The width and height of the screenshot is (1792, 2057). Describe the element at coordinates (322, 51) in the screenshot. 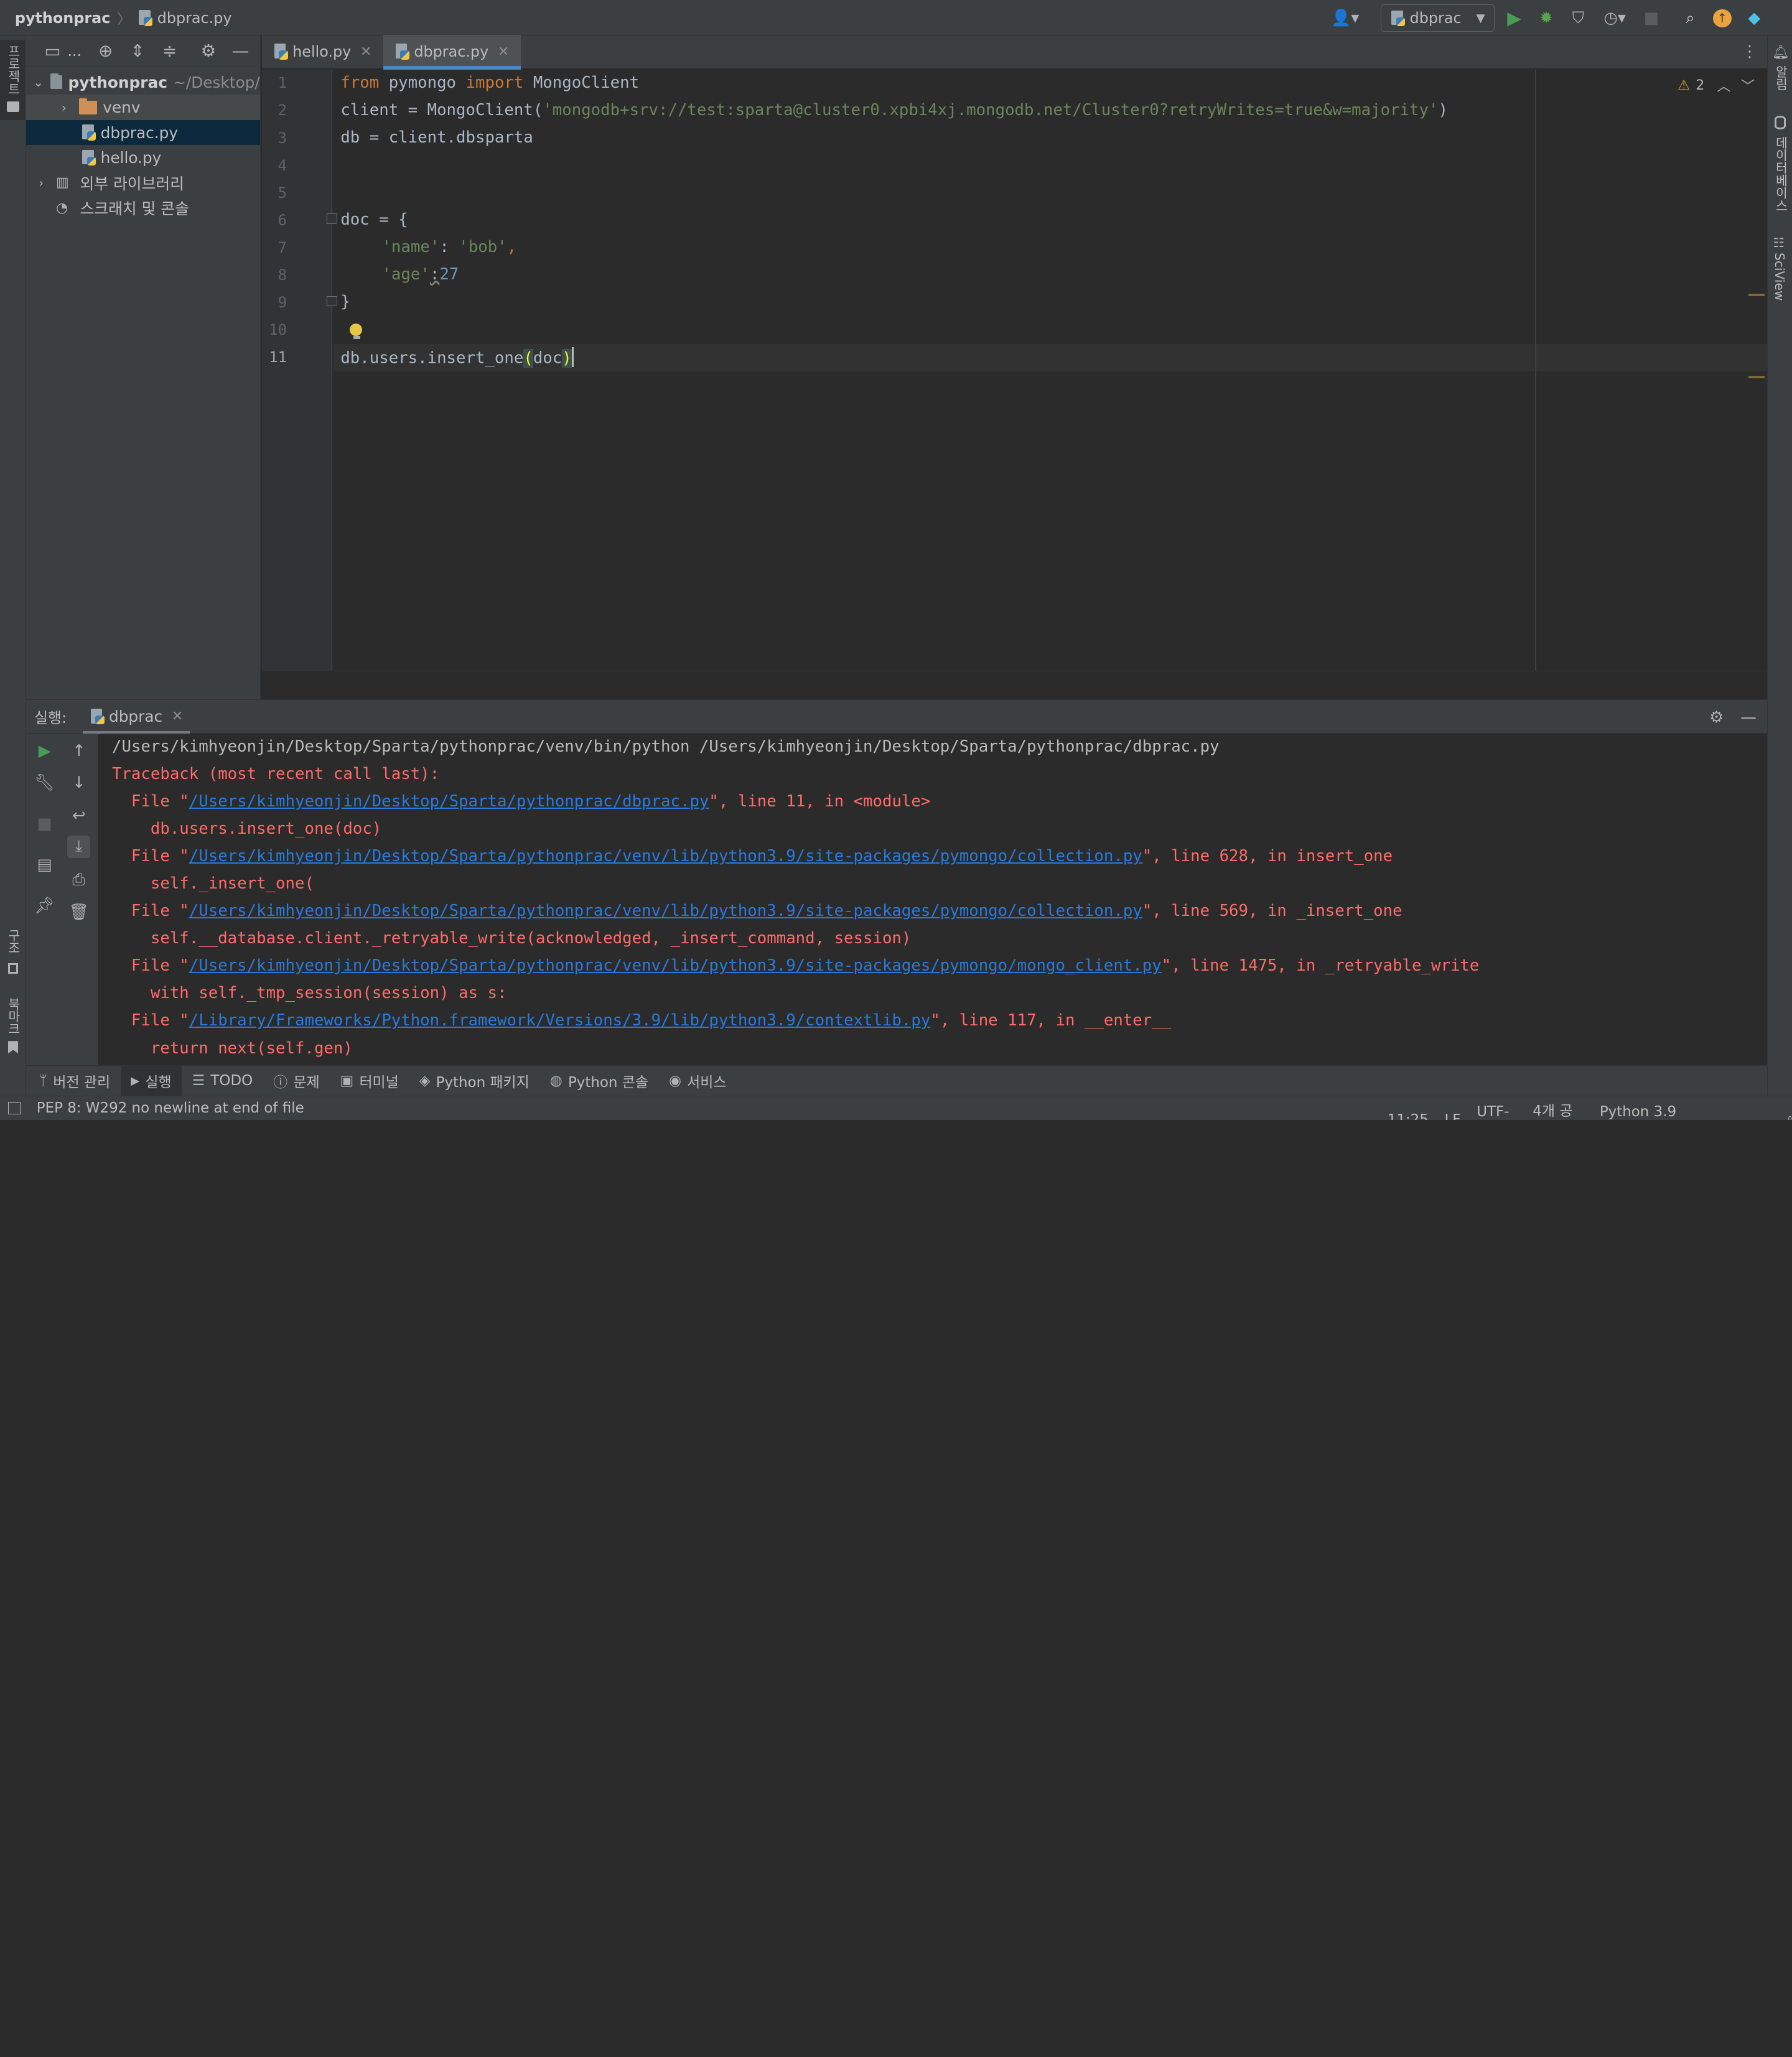

I see `tab-hello-py: hello.py ✕` at that location.